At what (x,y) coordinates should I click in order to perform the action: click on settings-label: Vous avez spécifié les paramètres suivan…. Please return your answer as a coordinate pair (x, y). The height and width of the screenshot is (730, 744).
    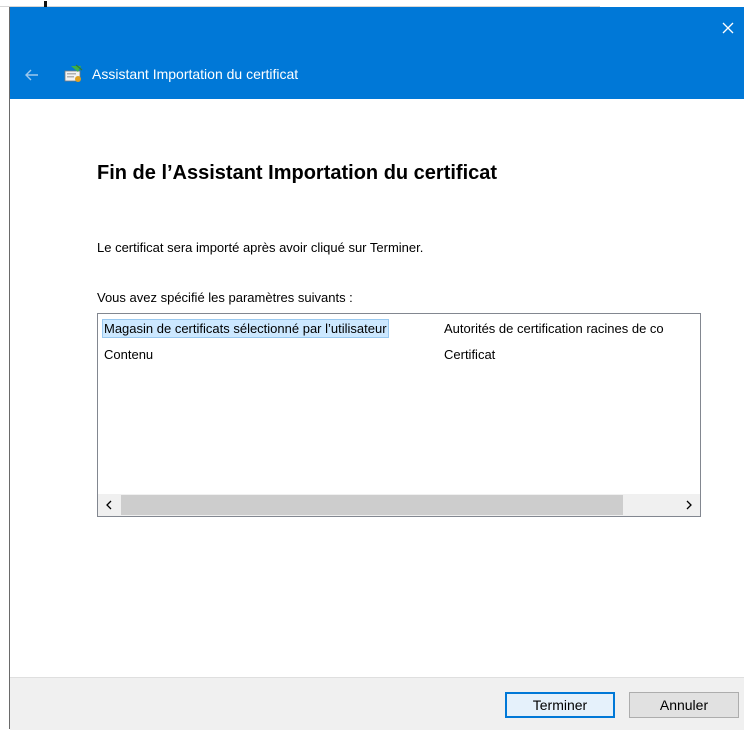
    Looking at the image, I should click on (225, 297).